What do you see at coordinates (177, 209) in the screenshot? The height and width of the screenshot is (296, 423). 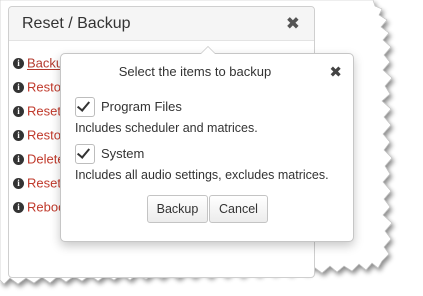 I see `backup-button: Backup` at bounding box center [177, 209].